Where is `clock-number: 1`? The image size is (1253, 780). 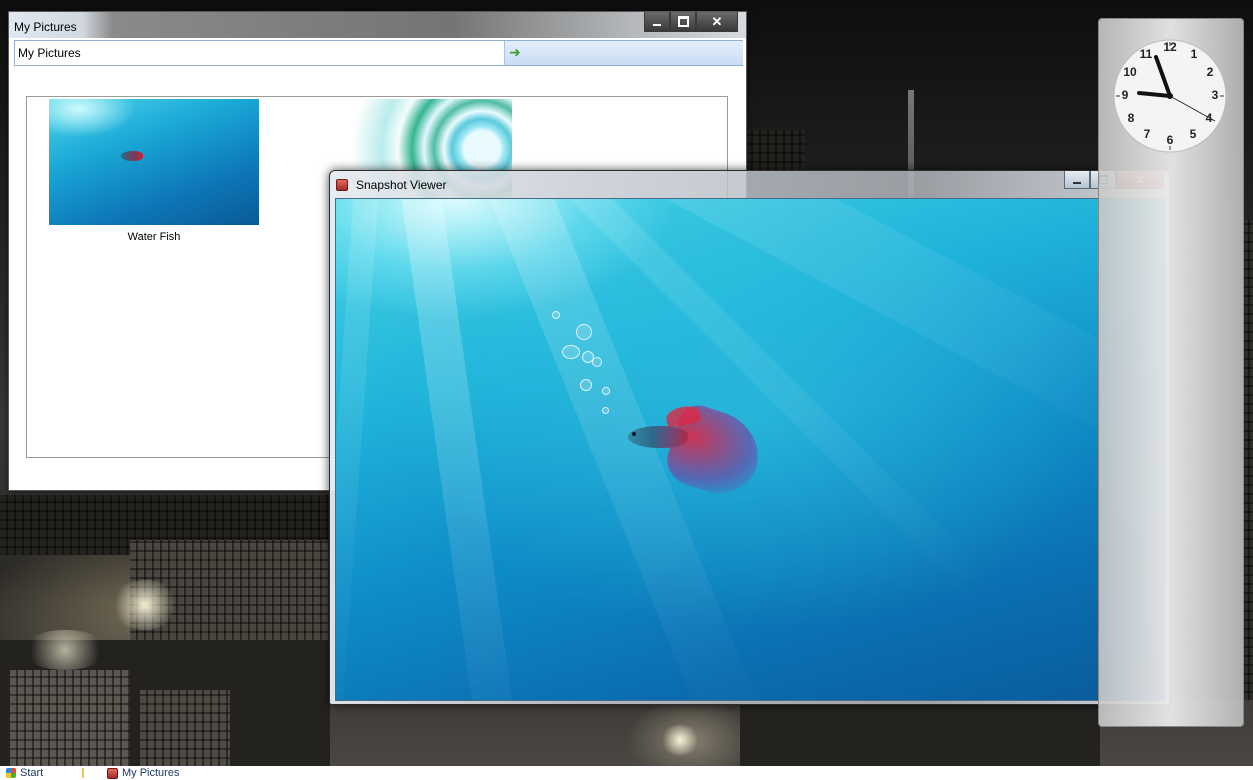
clock-number: 1 is located at coordinates (1194, 54).